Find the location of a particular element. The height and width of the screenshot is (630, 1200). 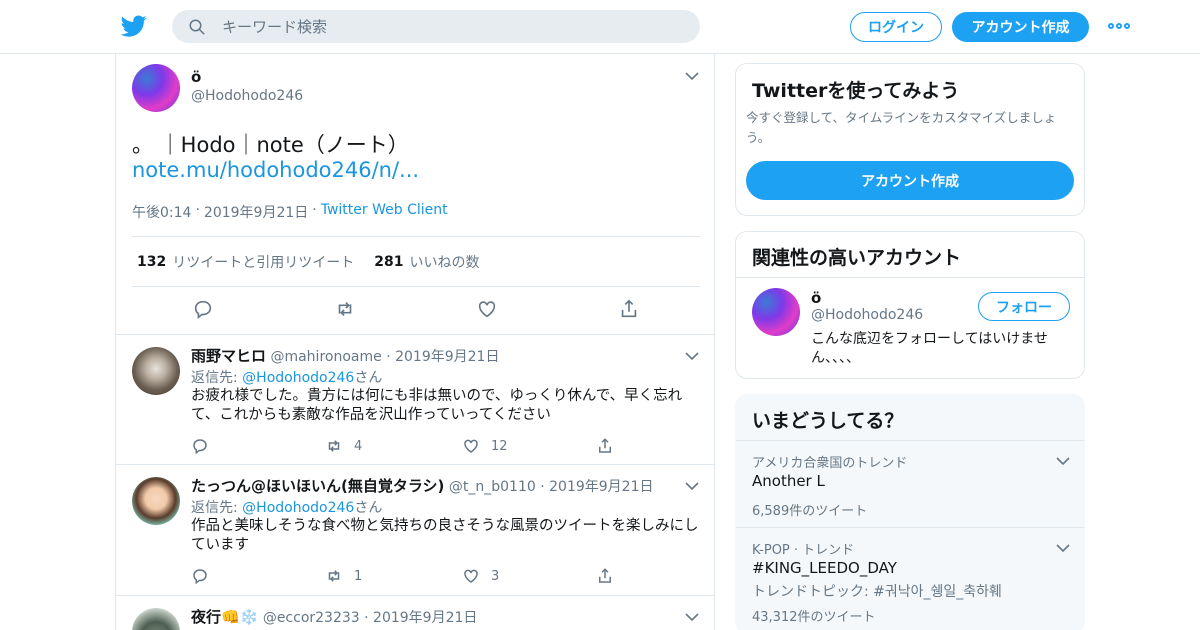

author-handle: @mahironoame is located at coordinates (325, 357).